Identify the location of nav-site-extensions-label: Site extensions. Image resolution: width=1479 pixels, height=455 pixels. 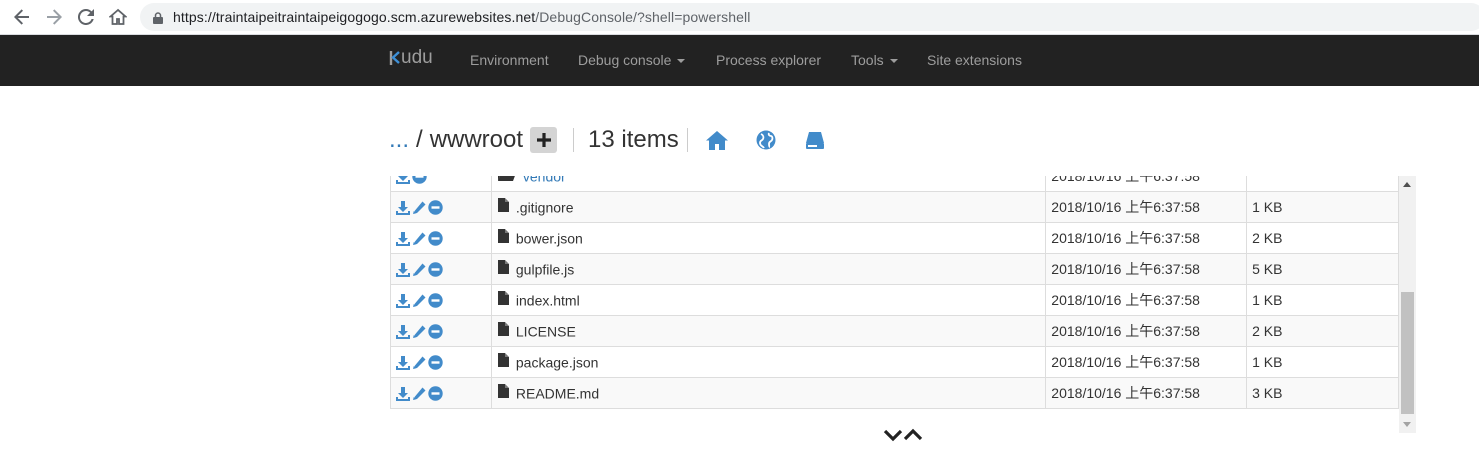
(974, 60).